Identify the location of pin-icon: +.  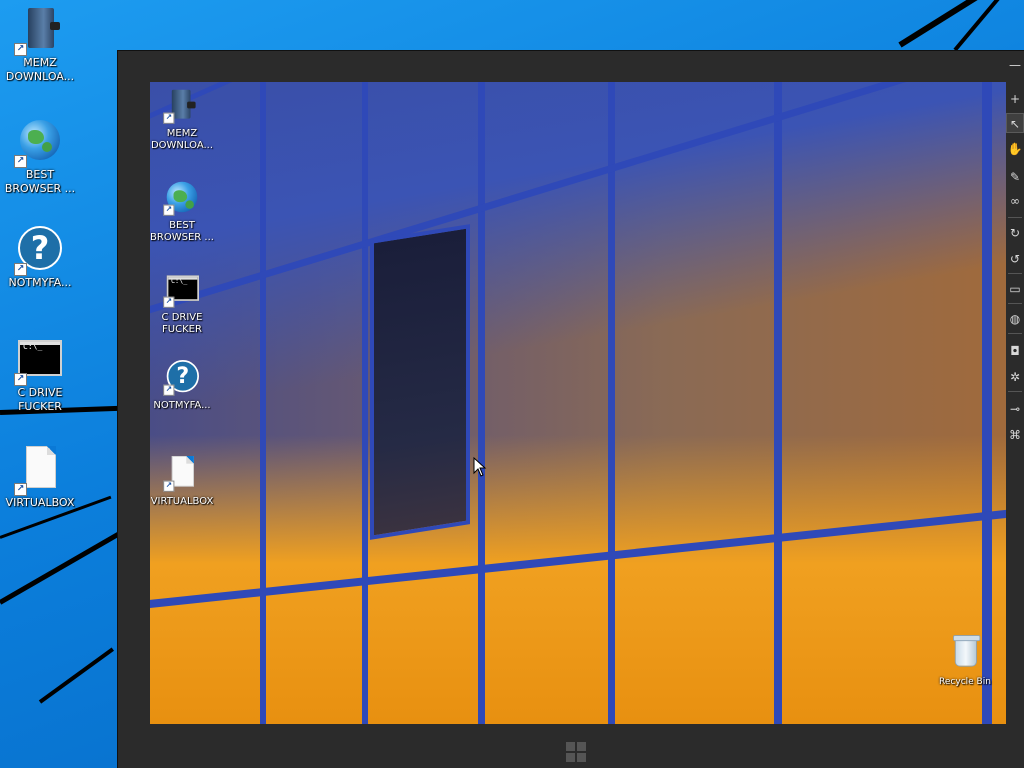
(1015, 99).